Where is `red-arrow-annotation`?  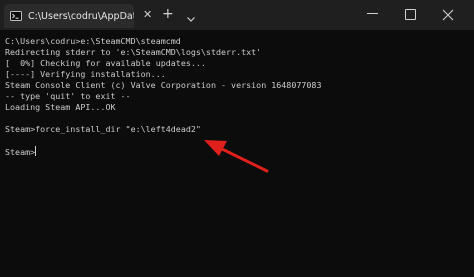
red-arrow-annotation is located at coordinates (236, 156).